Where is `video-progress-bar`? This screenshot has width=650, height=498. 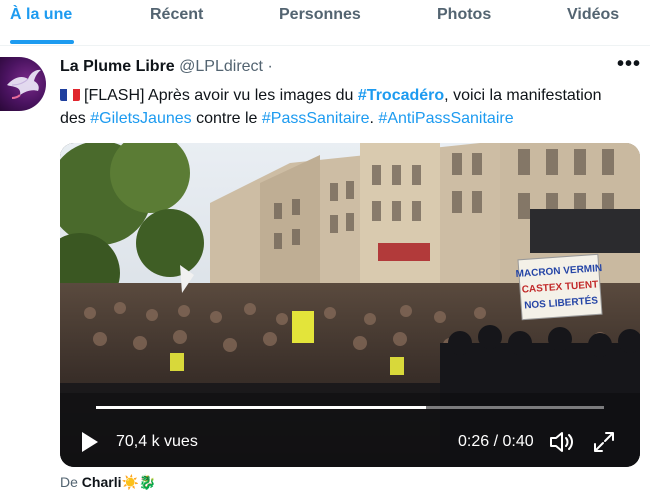
video-progress-bar is located at coordinates (350, 407).